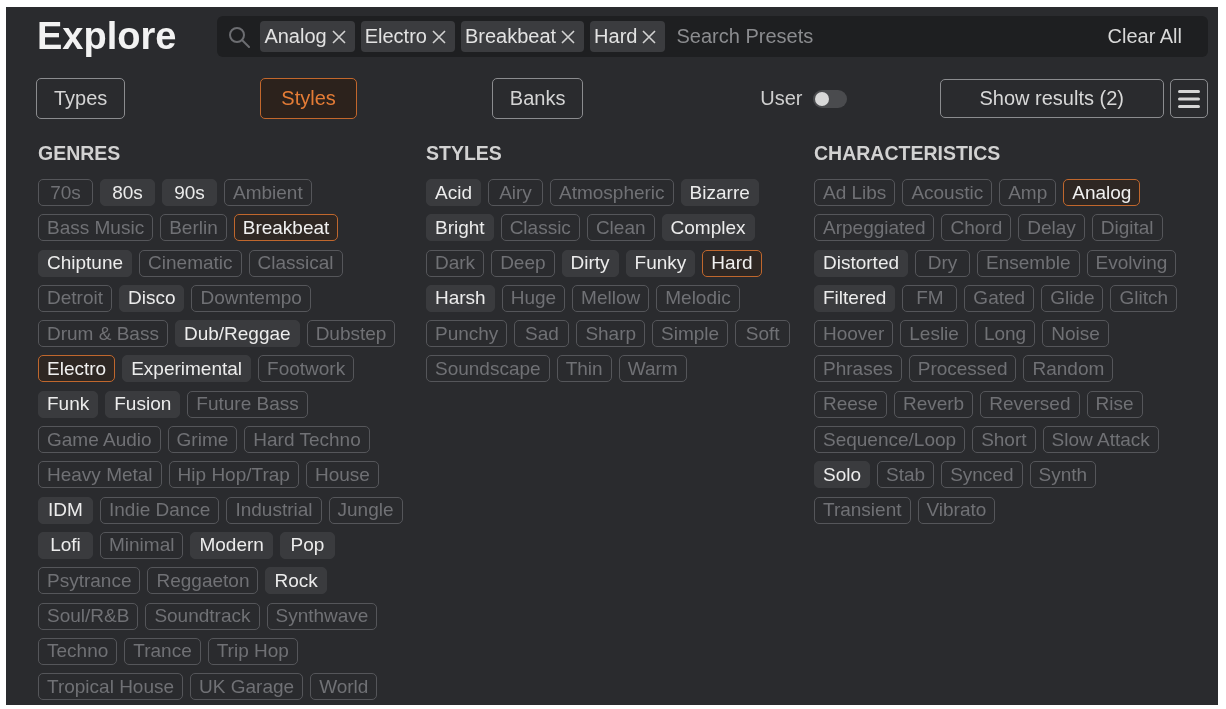 The width and height of the screenshot is (1226, 709). I want to click on search-icon, so click(239, 36).